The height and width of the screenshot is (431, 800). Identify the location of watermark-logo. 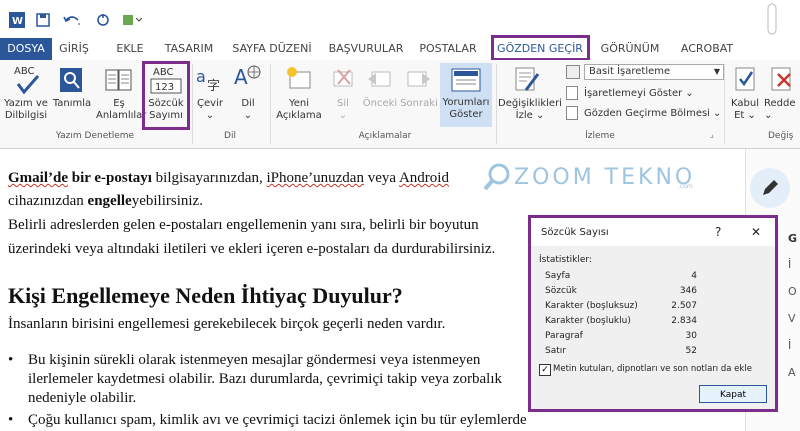
(497, 179).